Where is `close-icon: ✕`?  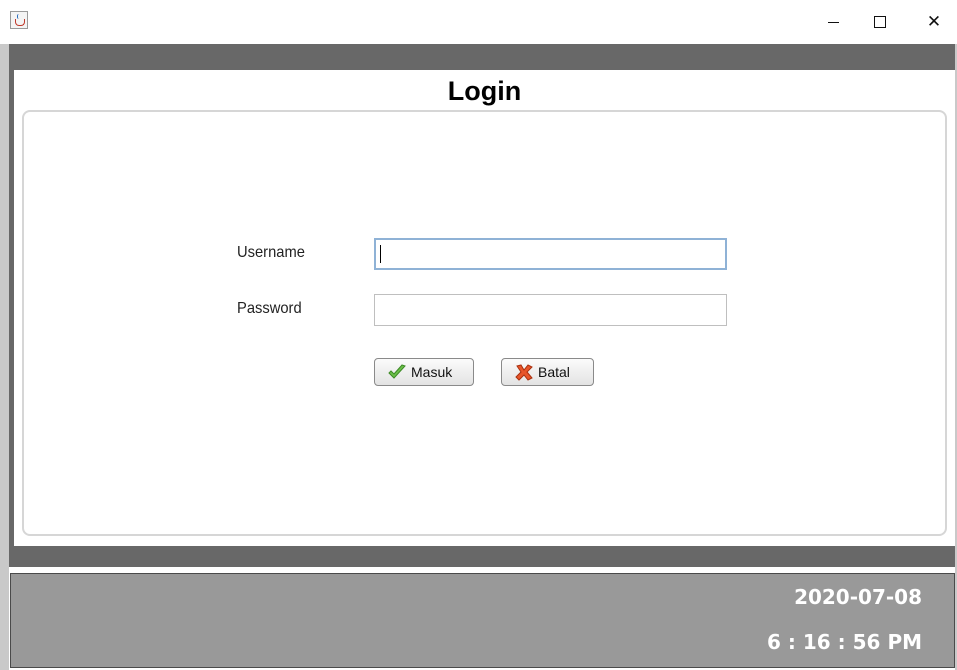 close-icon: ✕ is located at coordinates (934, 21).